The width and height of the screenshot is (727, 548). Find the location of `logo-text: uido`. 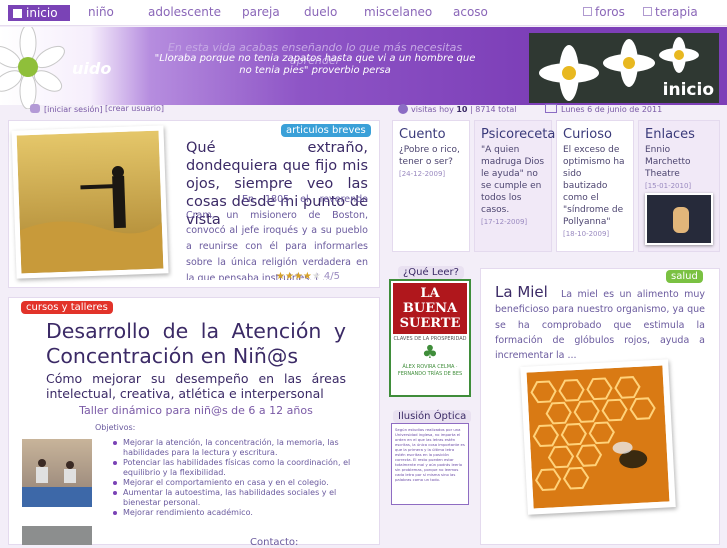

logo-text: uido is located at coordinates (92, 68).